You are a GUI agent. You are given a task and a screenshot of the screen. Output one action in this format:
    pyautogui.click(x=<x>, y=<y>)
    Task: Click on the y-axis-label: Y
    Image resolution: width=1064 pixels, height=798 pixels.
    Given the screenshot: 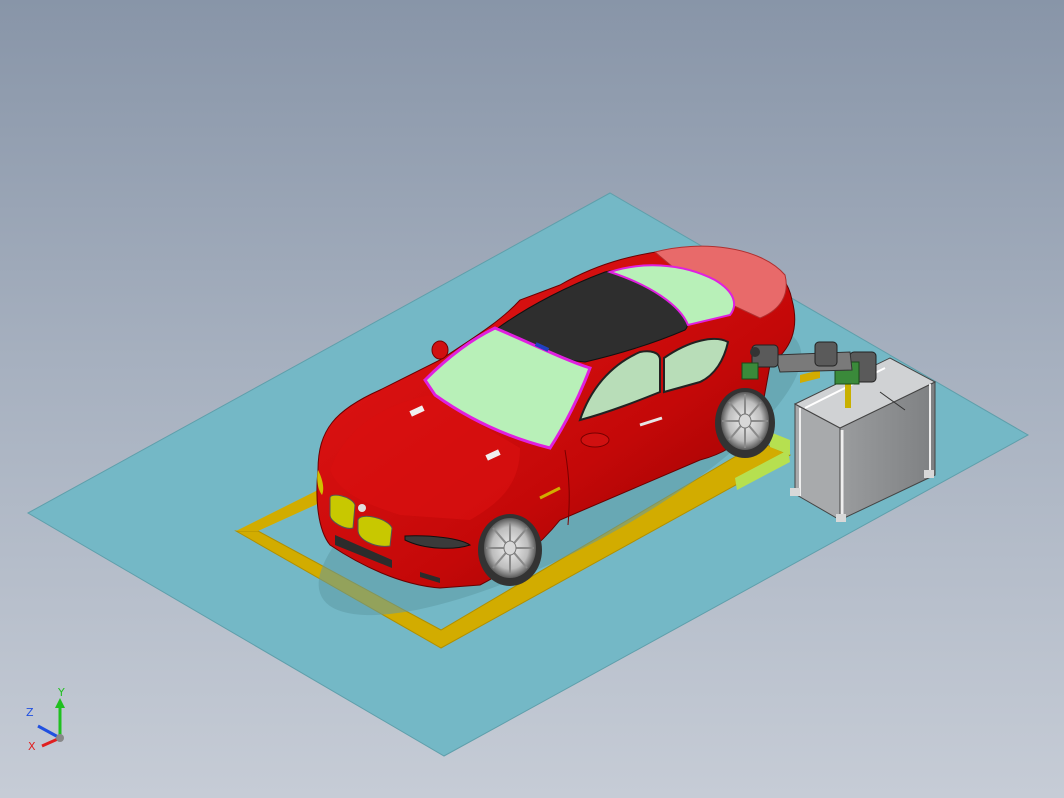 What is the action you would take?
    pyautogui.click(x=61, y=692)
    